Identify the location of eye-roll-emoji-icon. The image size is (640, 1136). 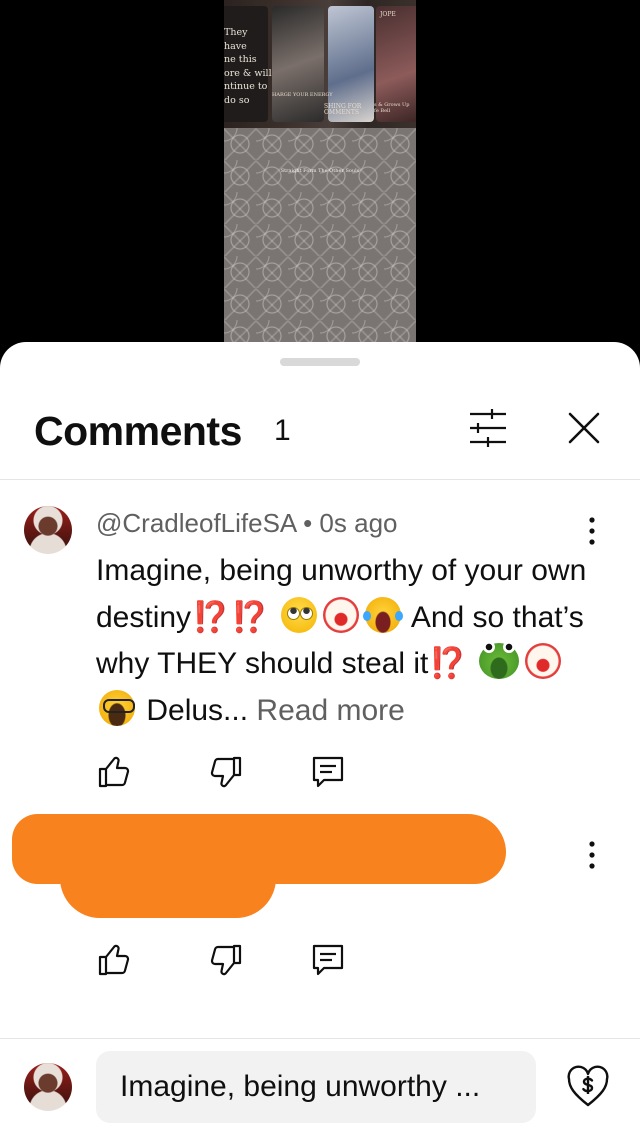
(299, 614).